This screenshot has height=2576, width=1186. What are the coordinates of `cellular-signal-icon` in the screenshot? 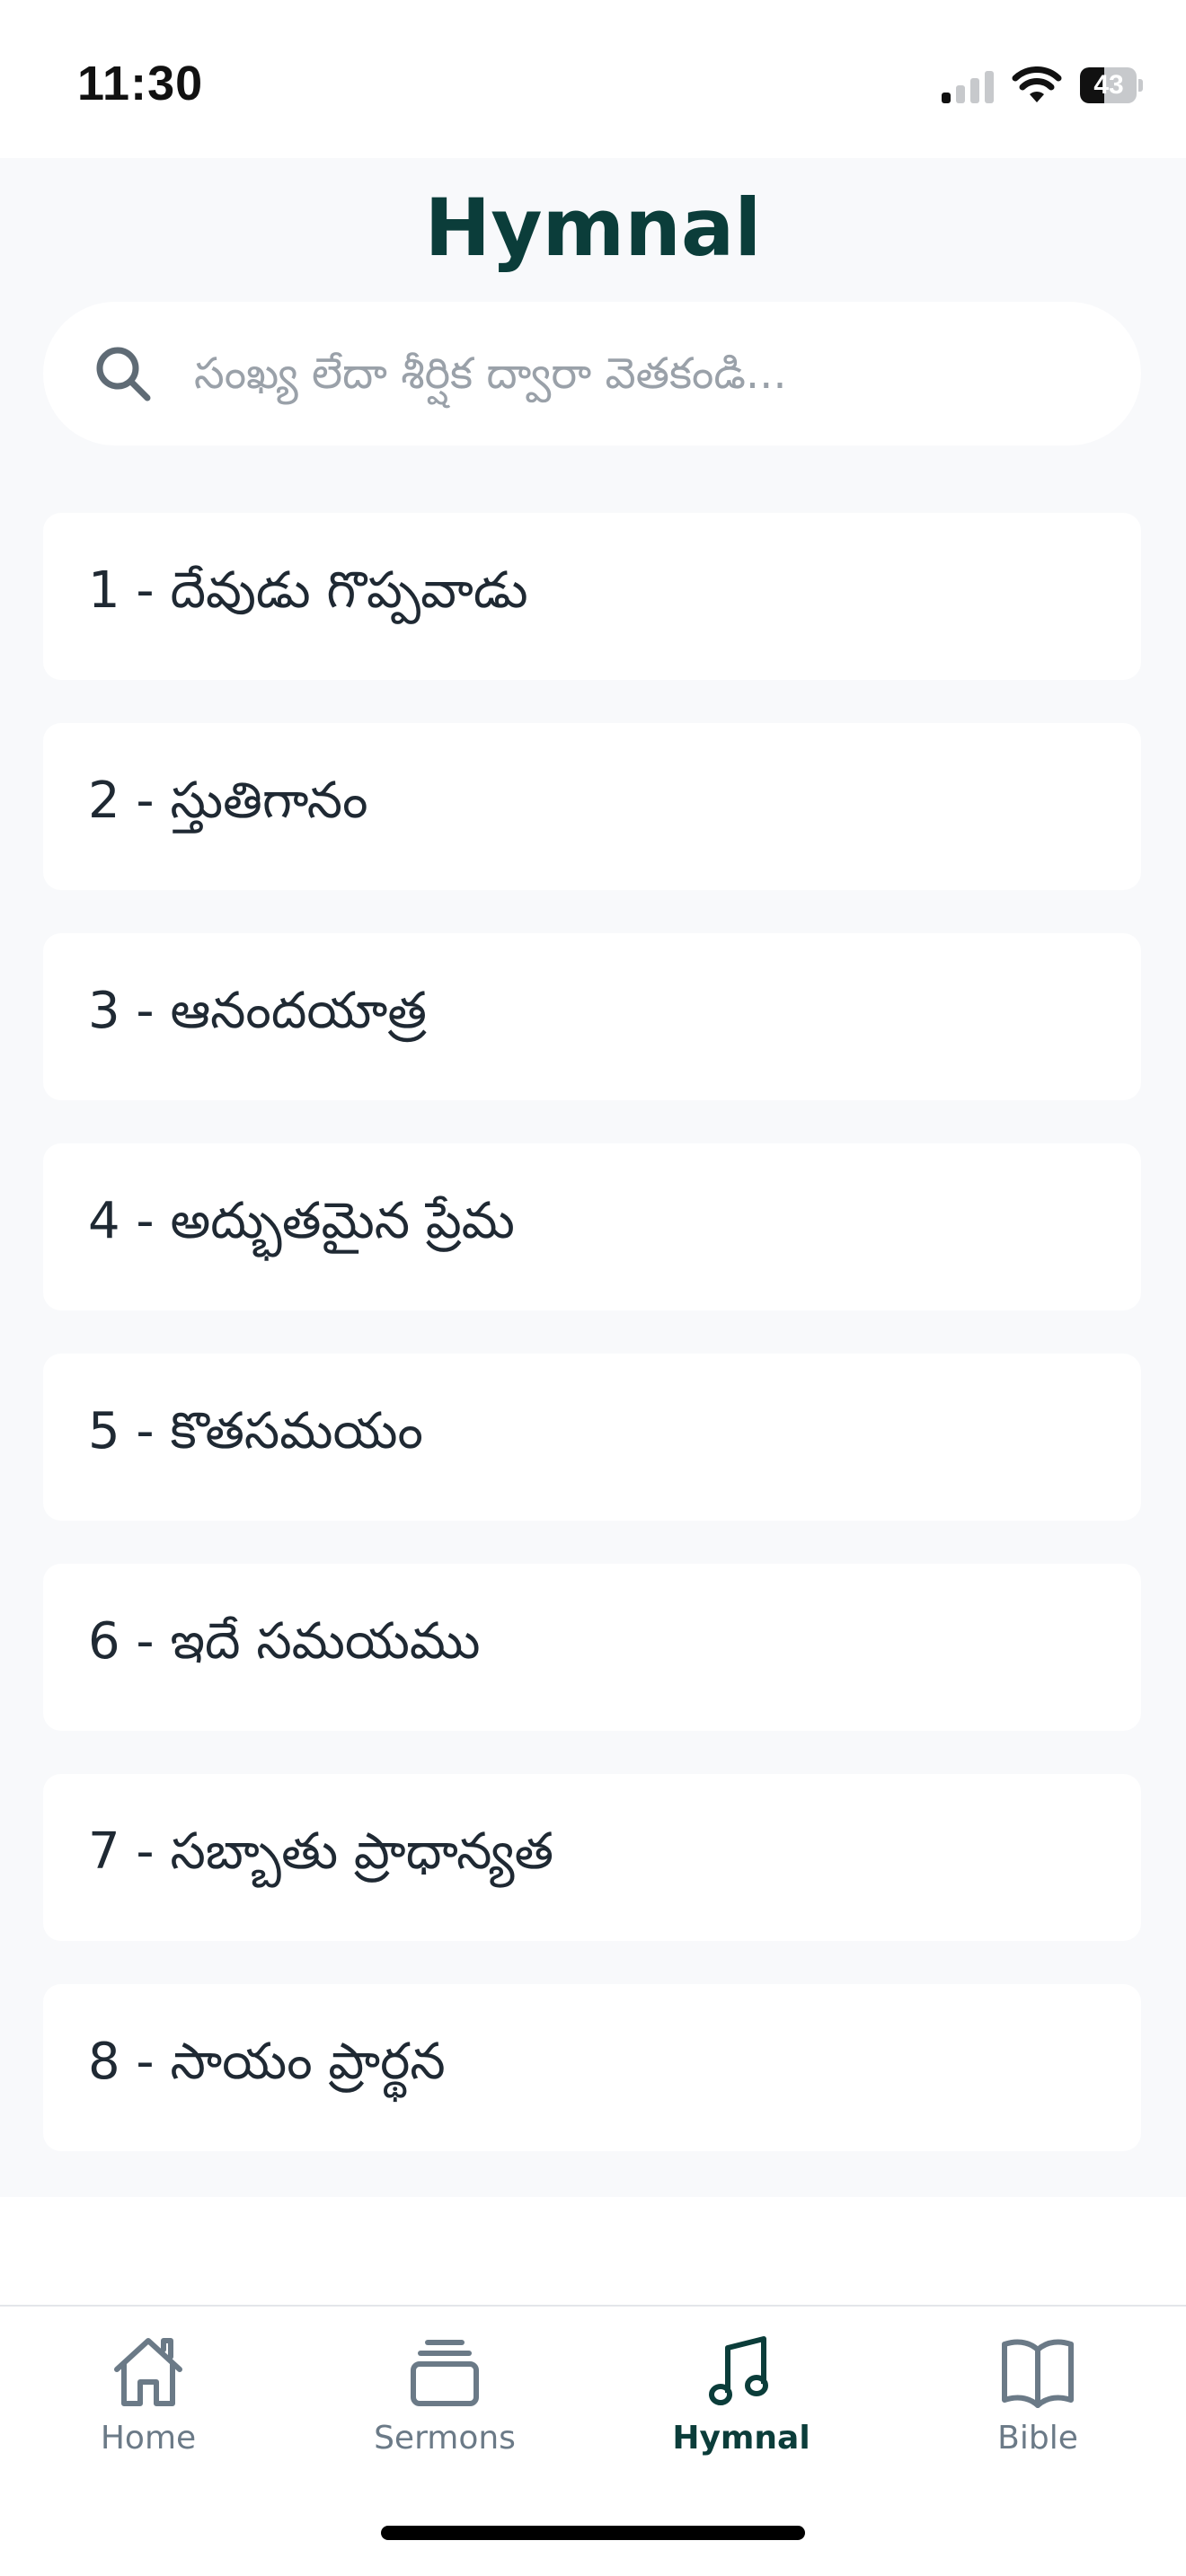 It's located at (968, 85).